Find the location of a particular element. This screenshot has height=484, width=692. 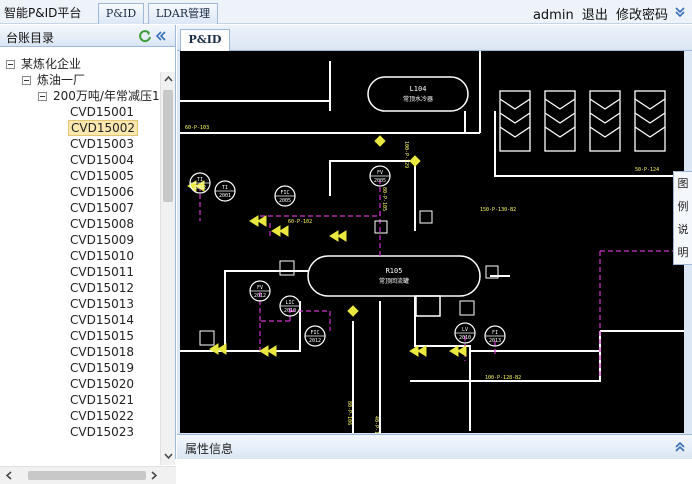

junction-boxes is located at coordinates (349, 278).